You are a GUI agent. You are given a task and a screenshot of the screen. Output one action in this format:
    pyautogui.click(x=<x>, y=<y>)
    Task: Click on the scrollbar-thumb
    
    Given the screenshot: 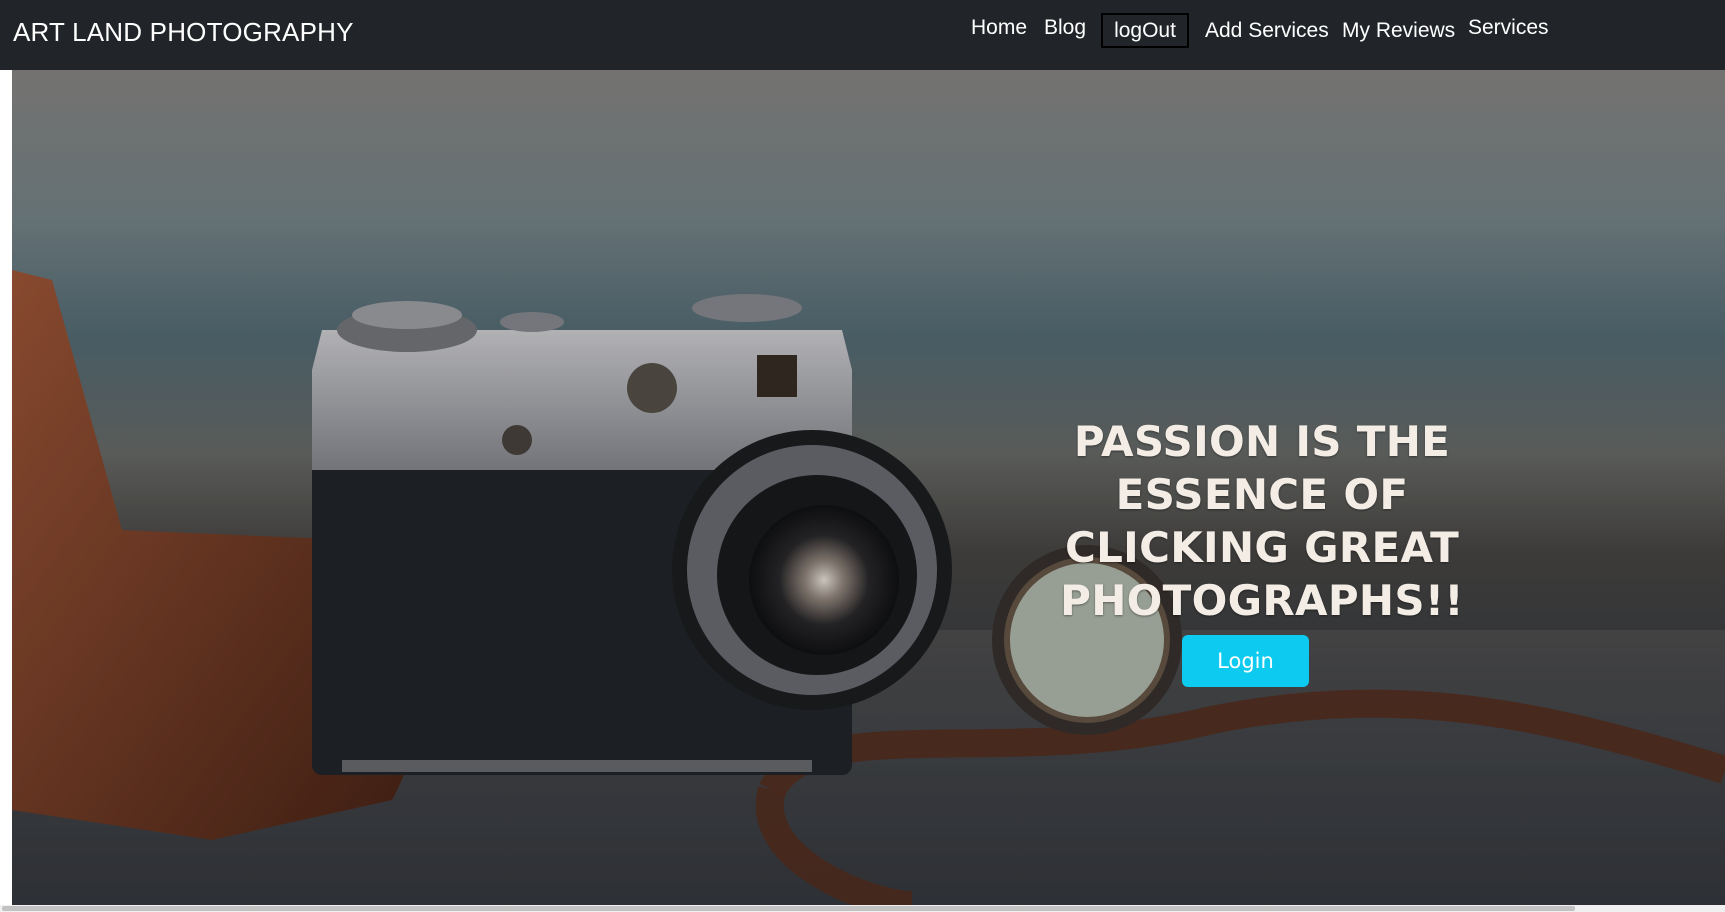 What is the action you would take?
    pyautogui.click(x=788, y=908)
    